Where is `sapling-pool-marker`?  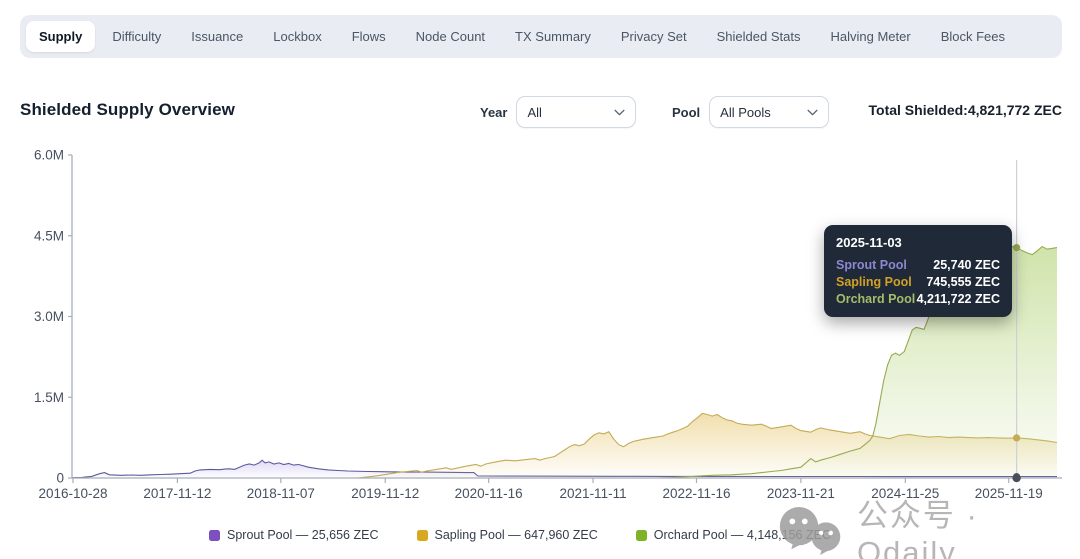 sapling-pool-marker is located at coordinates (1017, 438).